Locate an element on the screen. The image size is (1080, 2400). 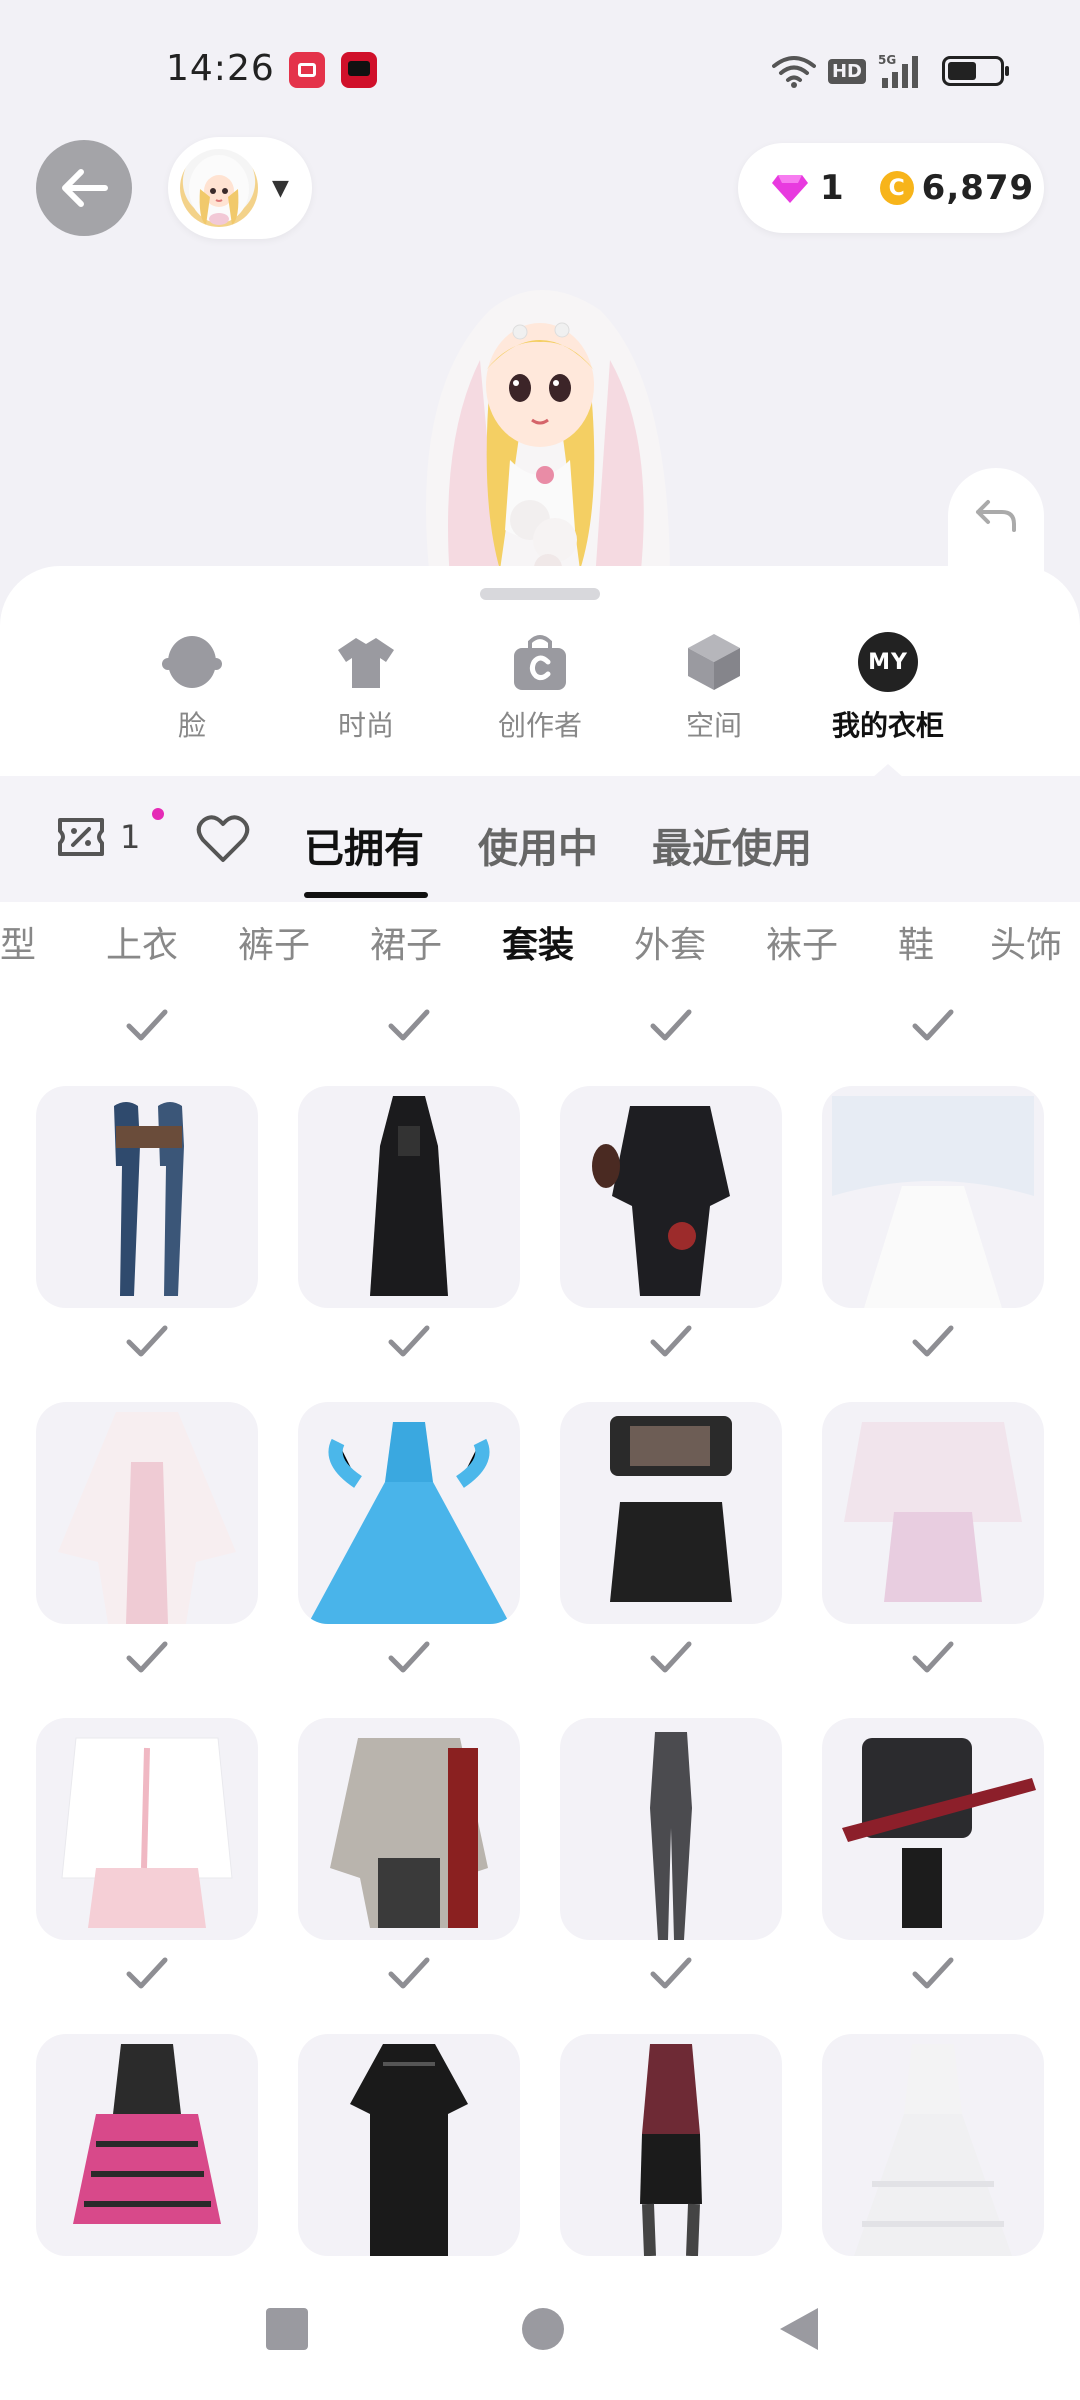
blue-ball-gown-outfit is located at coordinates (409, 1513).